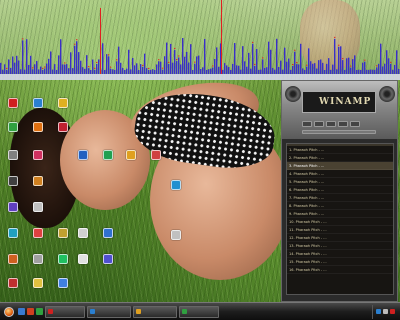 This screenshot has height=320, width=400. Describe the element at coordinates (355, 124) in the screenshot. I see `next-button` at that location.